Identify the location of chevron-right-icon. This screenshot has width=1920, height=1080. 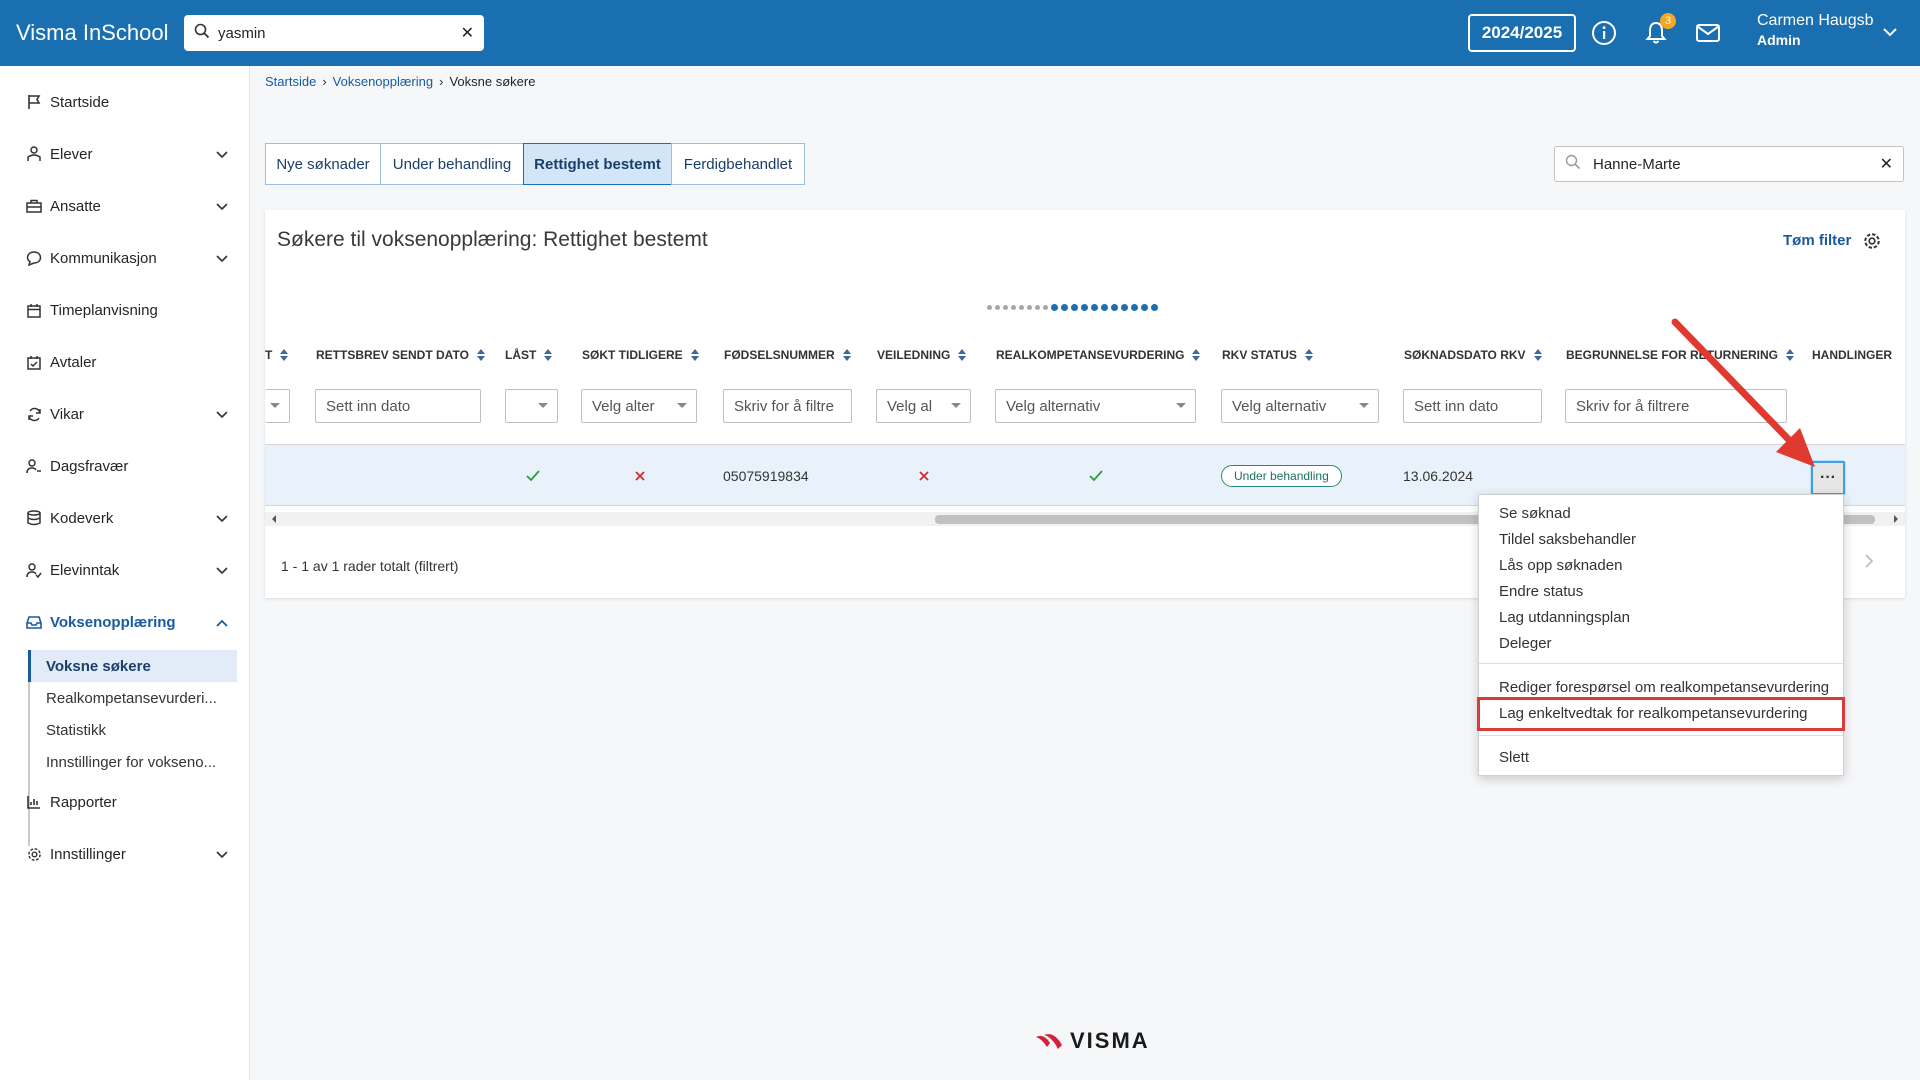
(1869, 563).